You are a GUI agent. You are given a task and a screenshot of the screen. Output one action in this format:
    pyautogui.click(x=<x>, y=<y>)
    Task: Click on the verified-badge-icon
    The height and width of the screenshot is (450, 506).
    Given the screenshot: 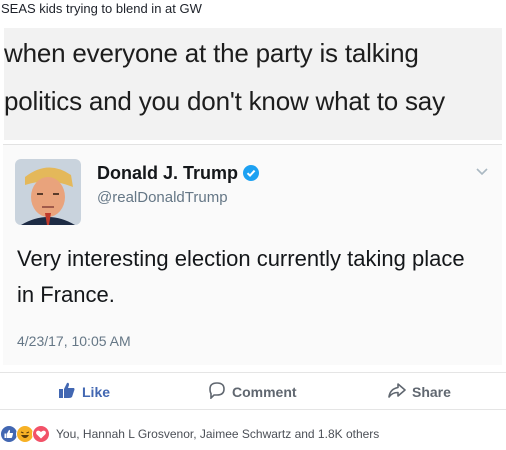 What is the action you would take?
    pyautogui.click(x=251, y=175)
    